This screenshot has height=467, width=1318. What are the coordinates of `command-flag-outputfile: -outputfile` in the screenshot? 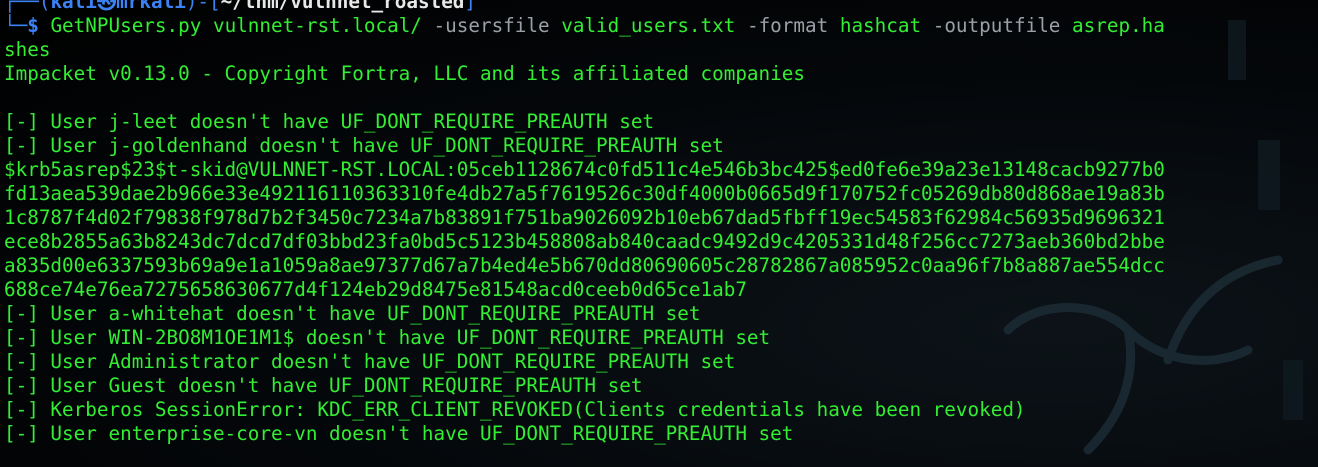 It's located at (996, 25).